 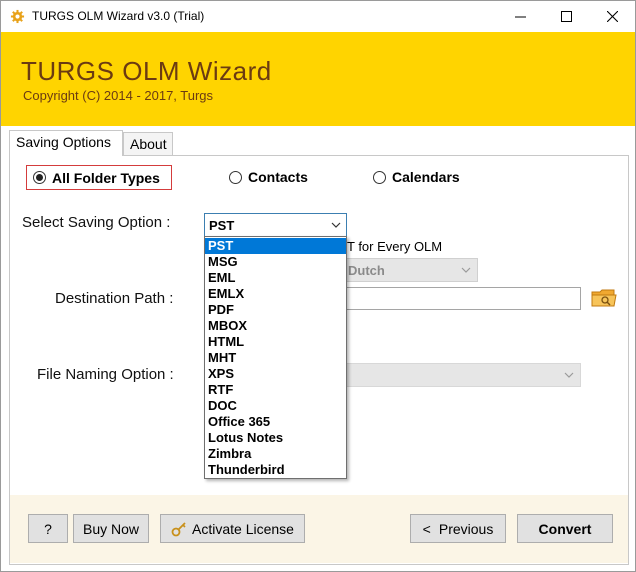 I want to click on dropdown-option: Thunderbird, so click(x=275, y=470).